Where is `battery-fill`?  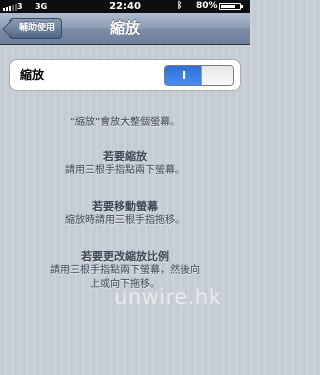
battery-fill is located at coordinates (228, 6).